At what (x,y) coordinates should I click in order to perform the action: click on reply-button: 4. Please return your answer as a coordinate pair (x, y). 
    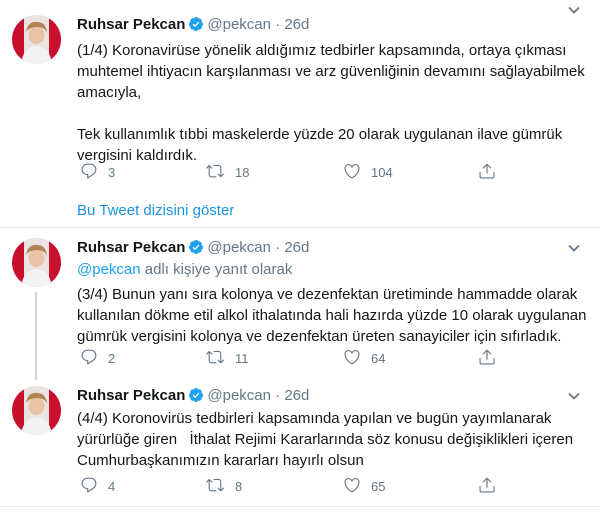
    Looking at the image, I should click on (97, 486).